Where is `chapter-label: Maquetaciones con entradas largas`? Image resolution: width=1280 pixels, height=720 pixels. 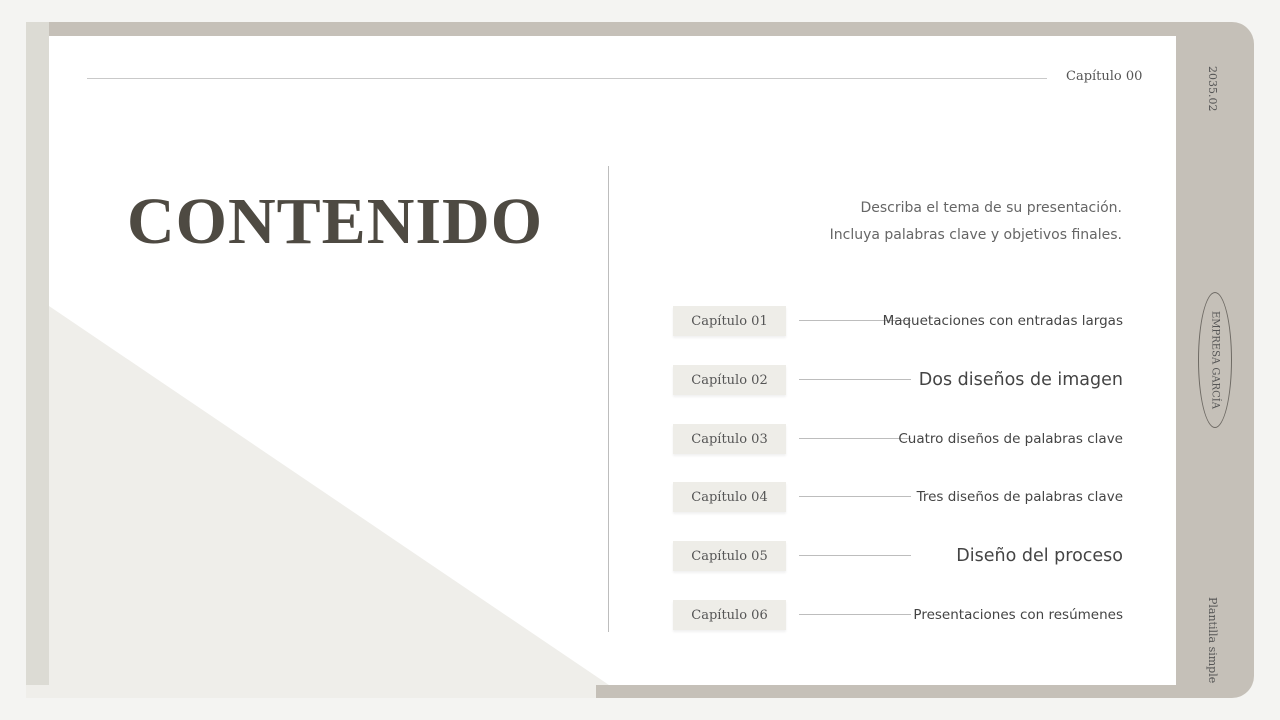 chapter-label: Maquetaciones con entradas largas is located at coordinates (1002, 321).